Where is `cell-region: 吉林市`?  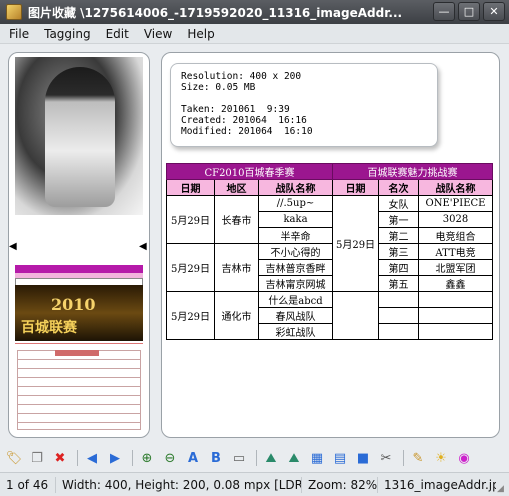
cell-region: 吉林市 is located at coordinates (236, 267).